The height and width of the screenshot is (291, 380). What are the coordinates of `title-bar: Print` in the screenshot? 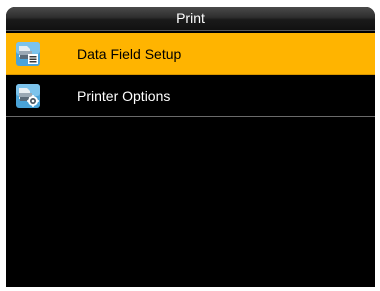 It's located at (190, 19).